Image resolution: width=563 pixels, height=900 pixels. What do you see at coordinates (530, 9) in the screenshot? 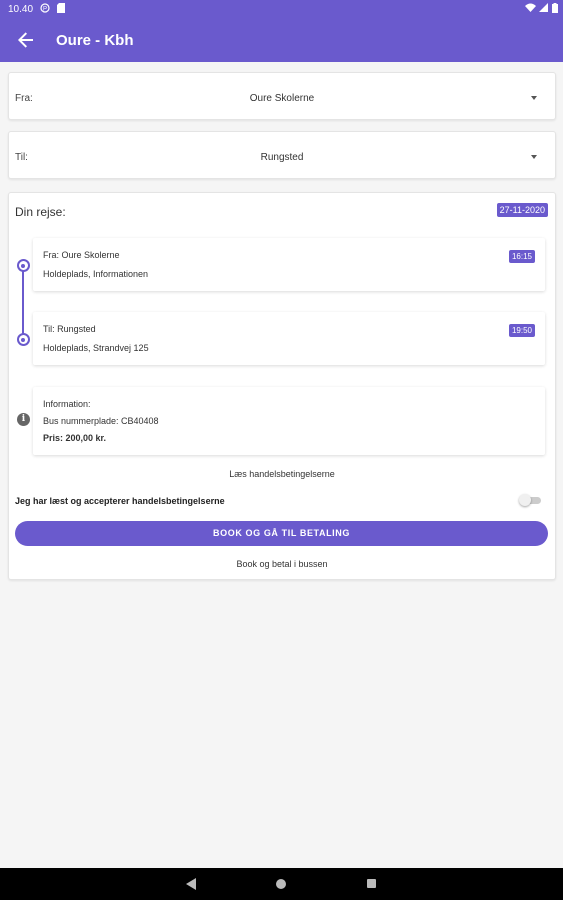
I see `wifi-icon` at bounding box center [530, 9].